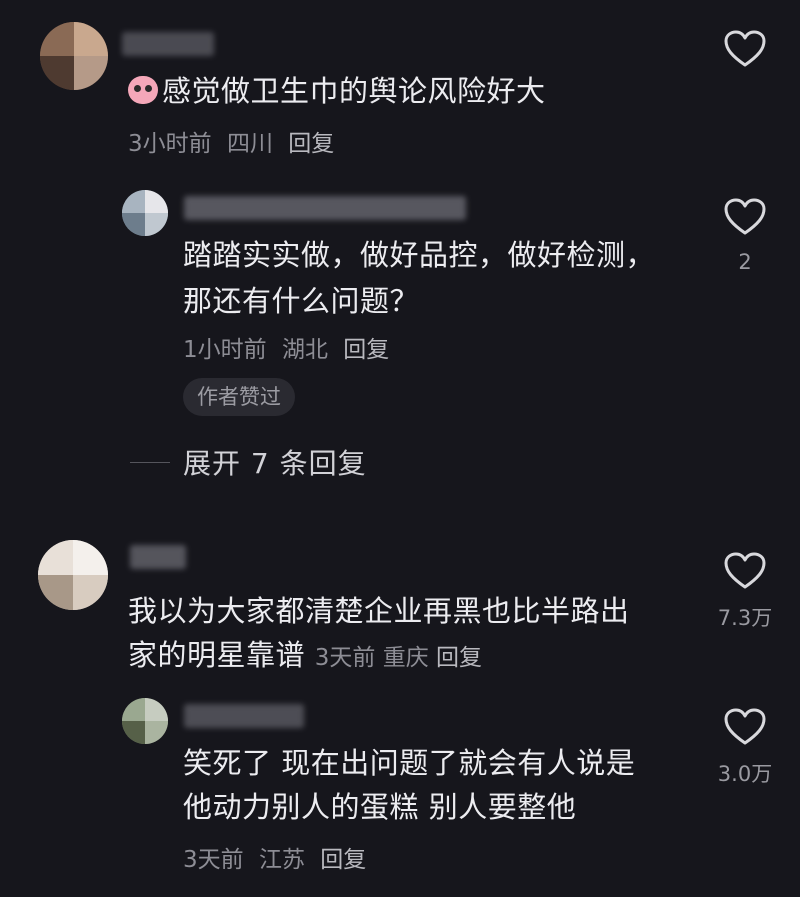 This screenshot has height=897, width=800. Describe the element at coordinates (304, 350) in the screenshot. I see `comment-location: 湖北` at that location.